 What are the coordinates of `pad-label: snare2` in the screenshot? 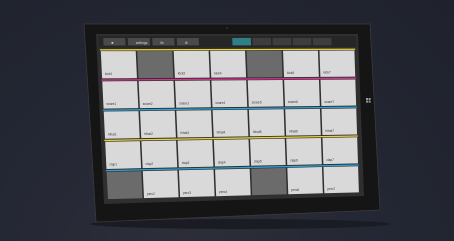 It's located at (148, 104).